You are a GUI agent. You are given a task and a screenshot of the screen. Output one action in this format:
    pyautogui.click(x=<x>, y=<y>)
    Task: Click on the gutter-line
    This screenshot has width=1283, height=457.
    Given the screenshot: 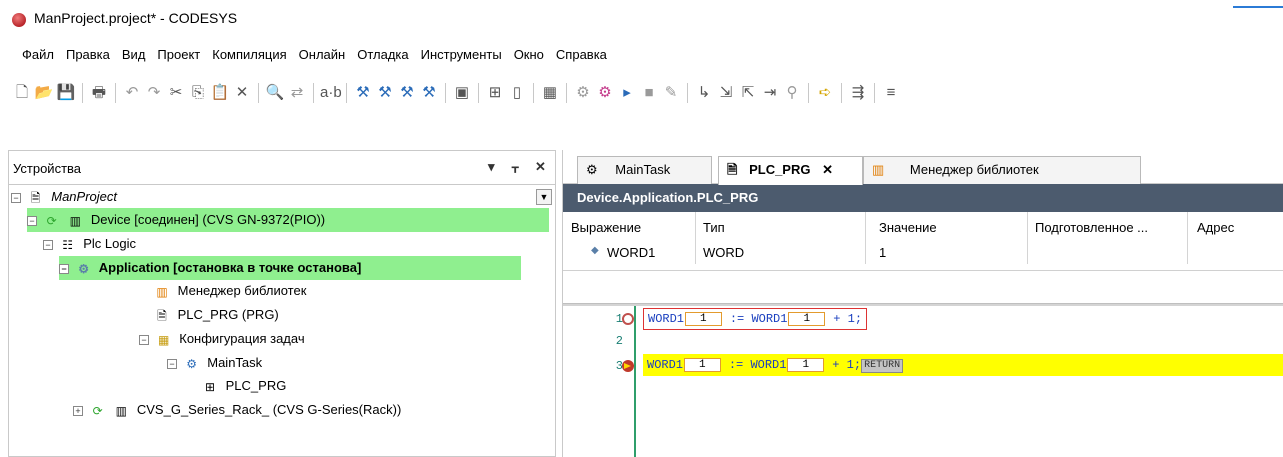 What is the action you would take?
    pyautogui.click(x=635, y=381)
    